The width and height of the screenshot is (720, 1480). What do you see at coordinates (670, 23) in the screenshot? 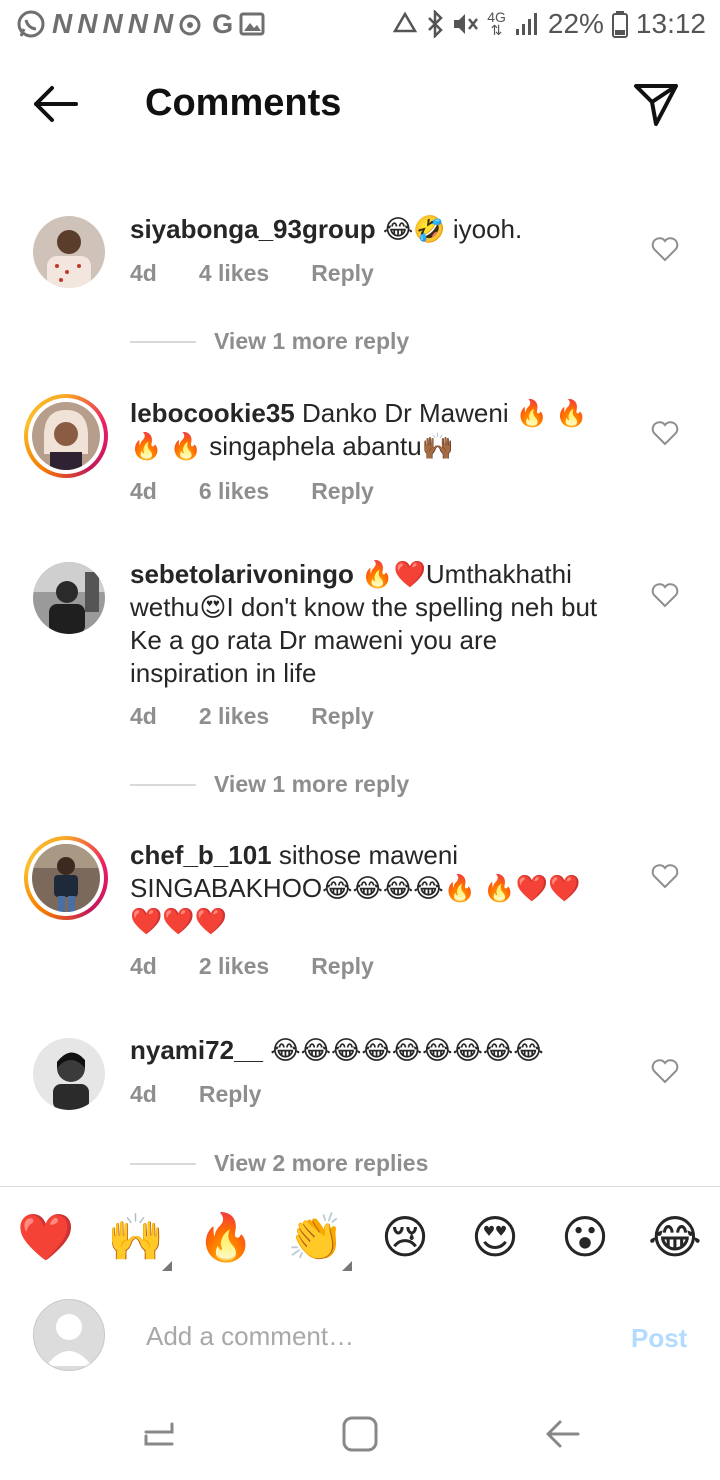
I see `clock: 13:12` at bounding box center [670, 23].